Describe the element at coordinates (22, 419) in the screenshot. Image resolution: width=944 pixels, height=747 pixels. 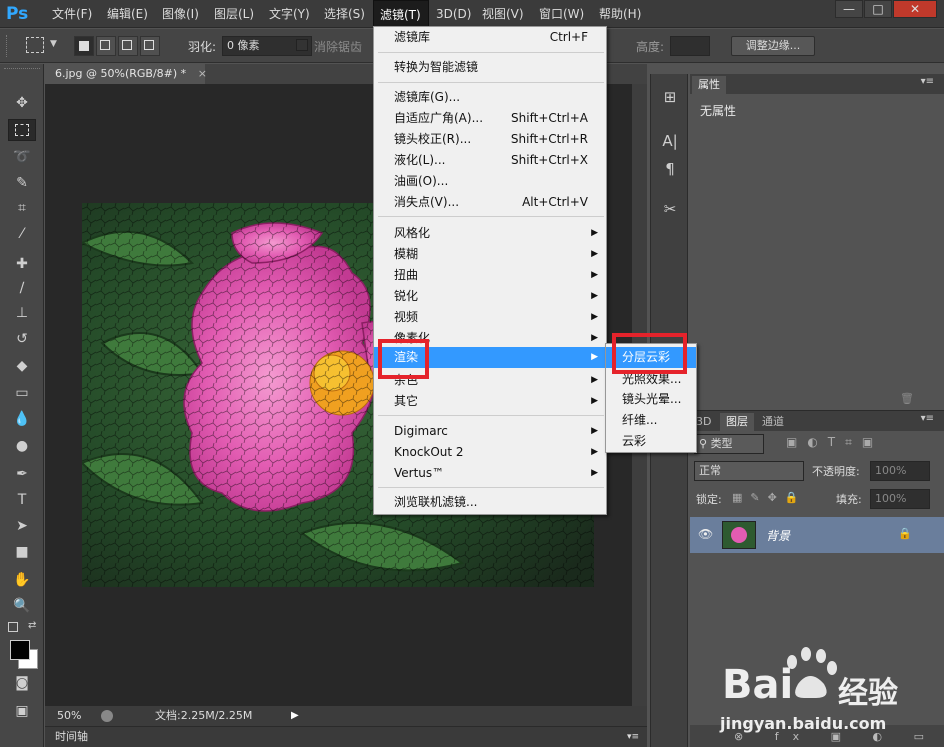
I see `blur-tool-icon: 💧` at that location.